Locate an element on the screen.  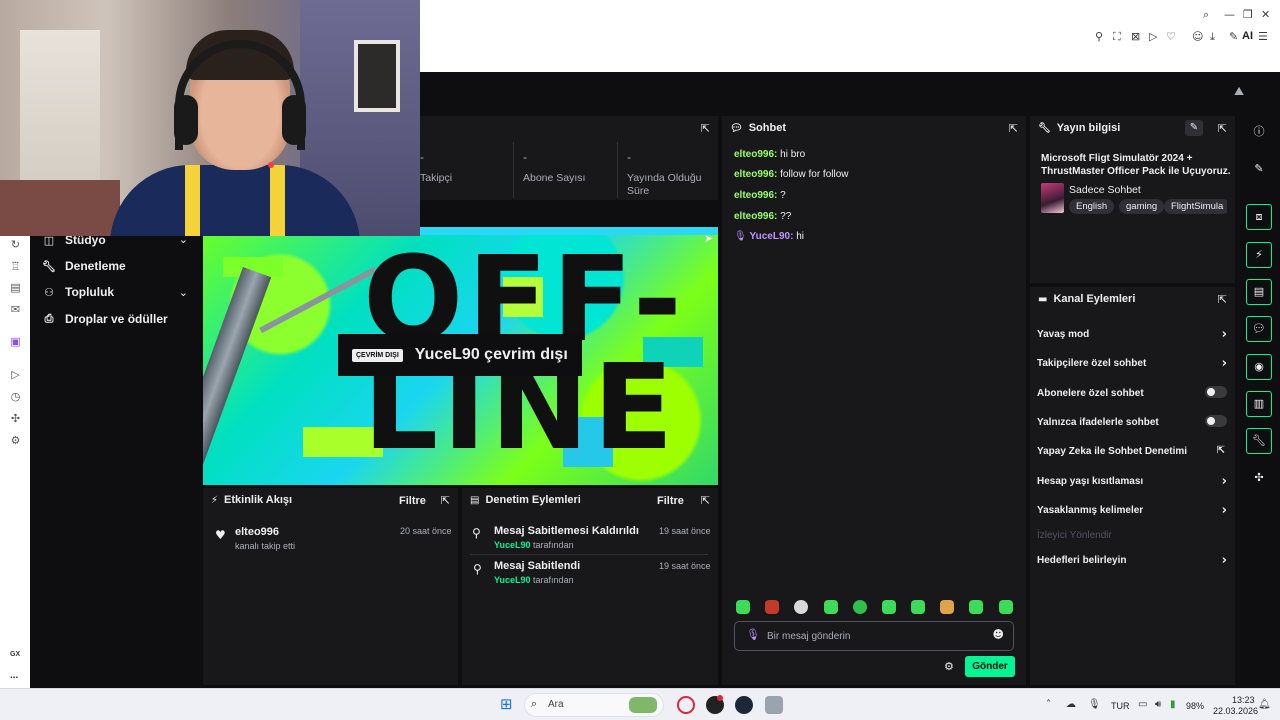
category-thumbnail is located at coordinates (1052, 198).